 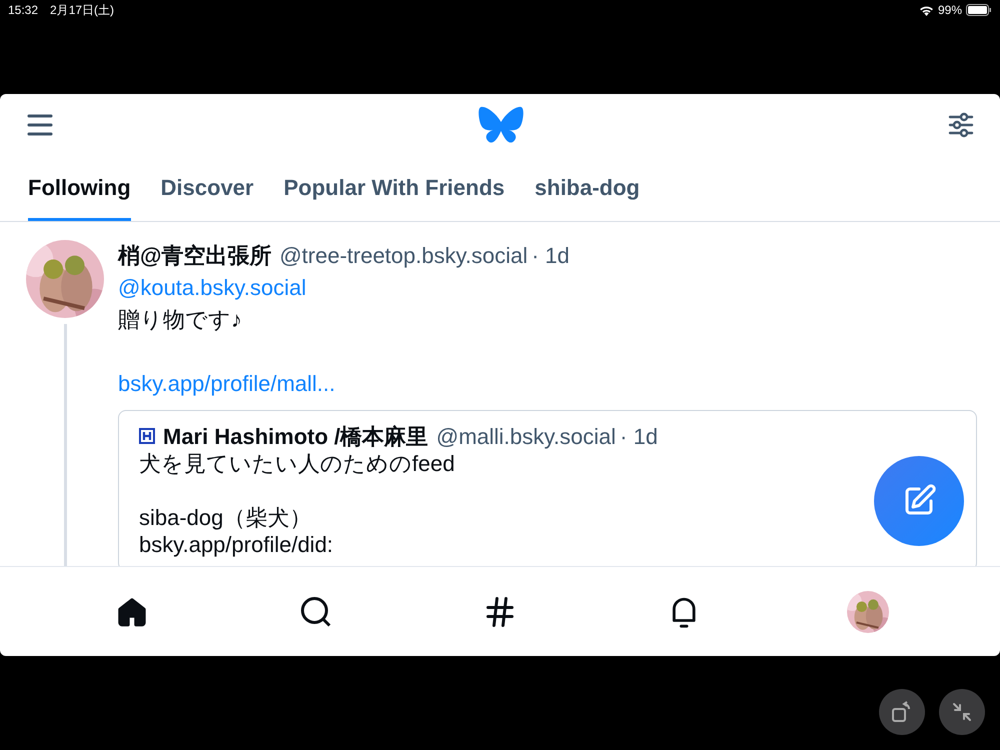 I want to click on feed-tab: Following, so click(x=79, y=188).